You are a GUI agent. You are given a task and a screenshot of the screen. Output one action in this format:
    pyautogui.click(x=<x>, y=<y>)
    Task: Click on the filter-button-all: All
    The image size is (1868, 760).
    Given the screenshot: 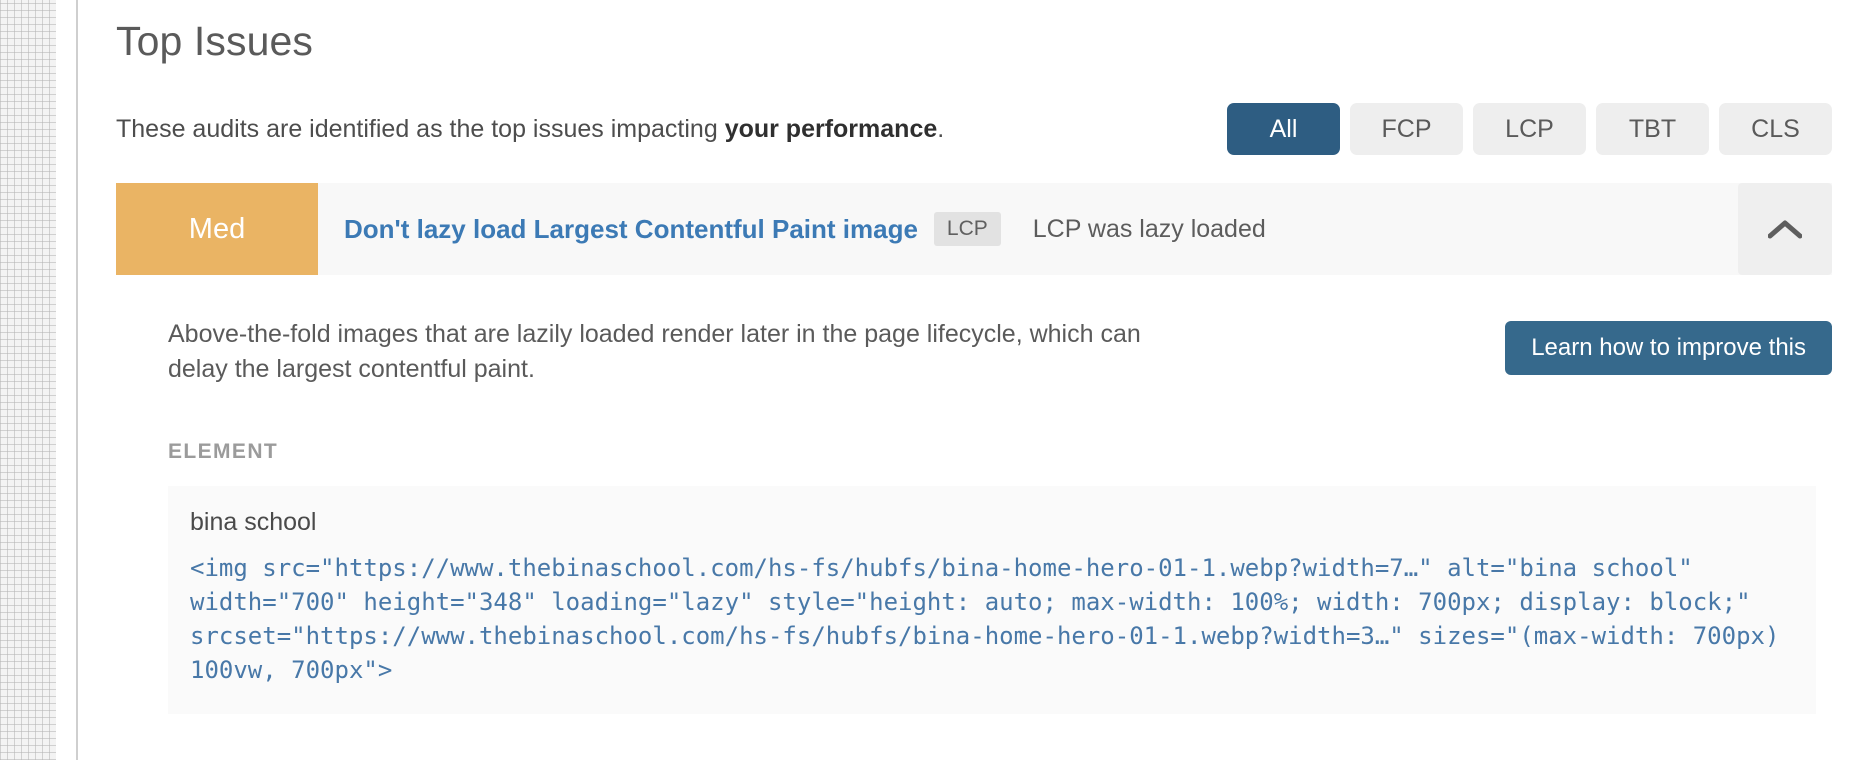 What is the action you would take?
    pyautogui.click(x=1283, y=129)
    